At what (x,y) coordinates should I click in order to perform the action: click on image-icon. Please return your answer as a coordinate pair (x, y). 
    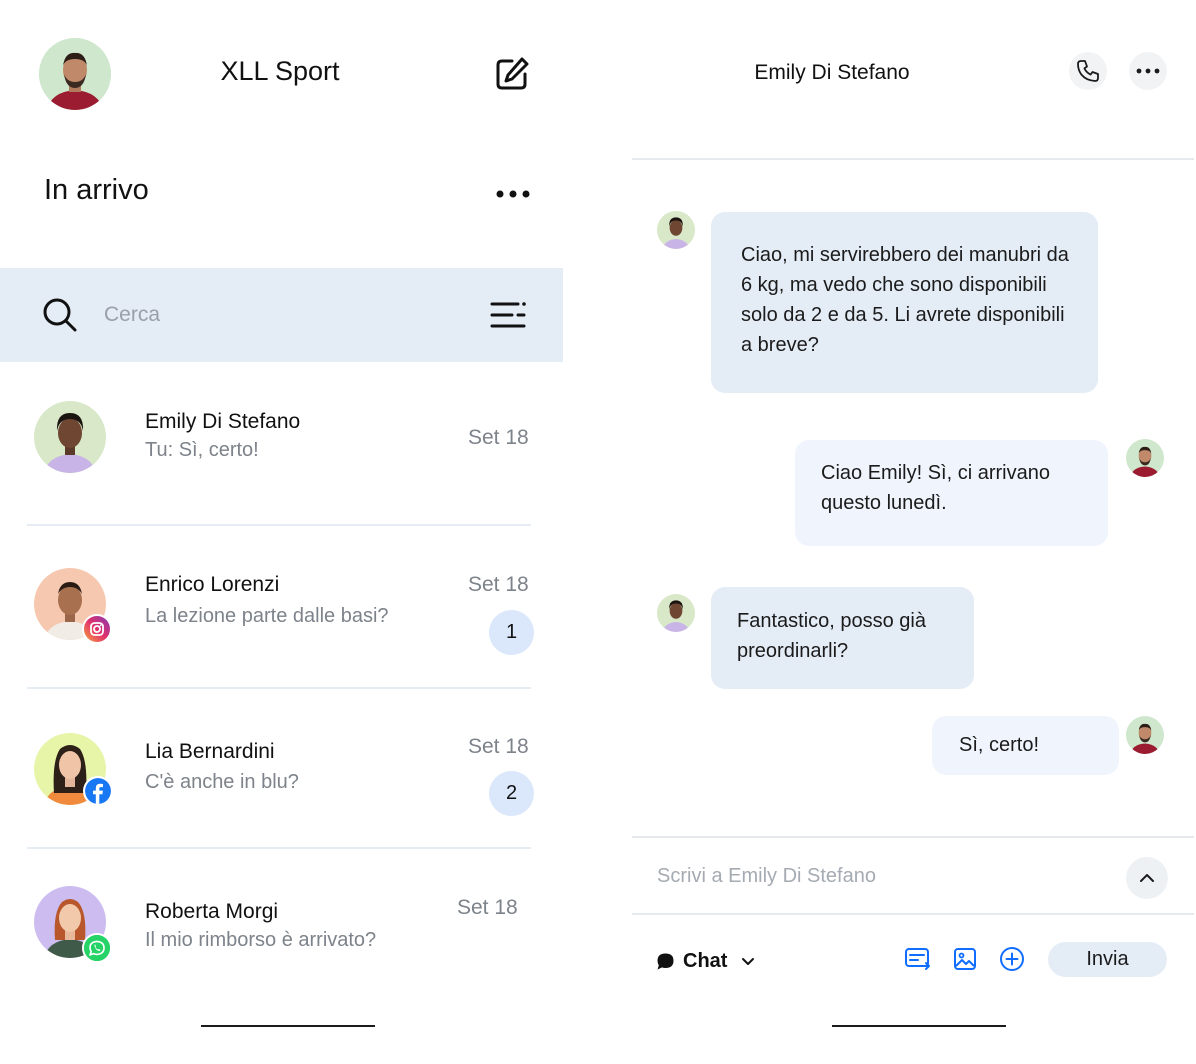
    Looking at the image, I should click on (965, 959).